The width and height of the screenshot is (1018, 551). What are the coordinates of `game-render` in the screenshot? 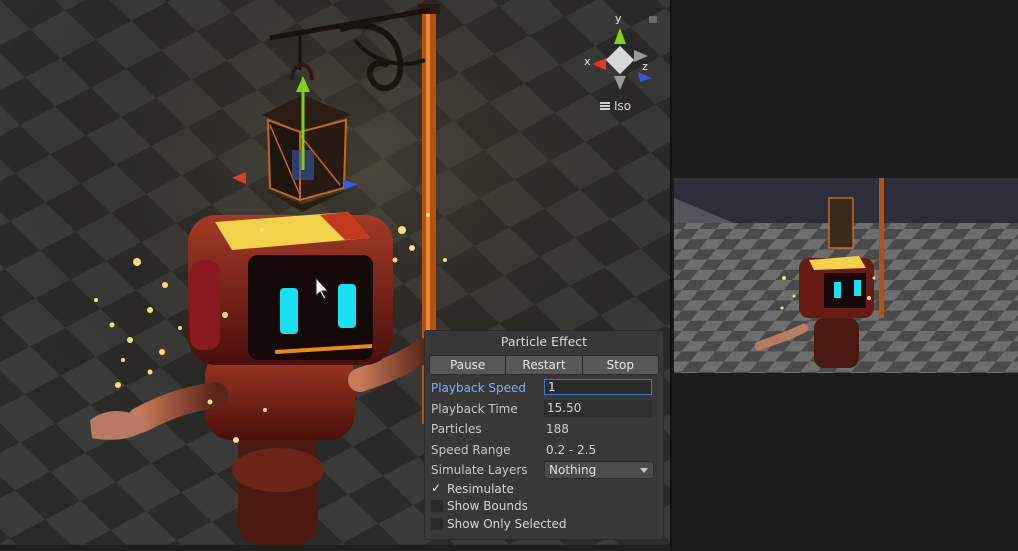 It's located at (846, 275).